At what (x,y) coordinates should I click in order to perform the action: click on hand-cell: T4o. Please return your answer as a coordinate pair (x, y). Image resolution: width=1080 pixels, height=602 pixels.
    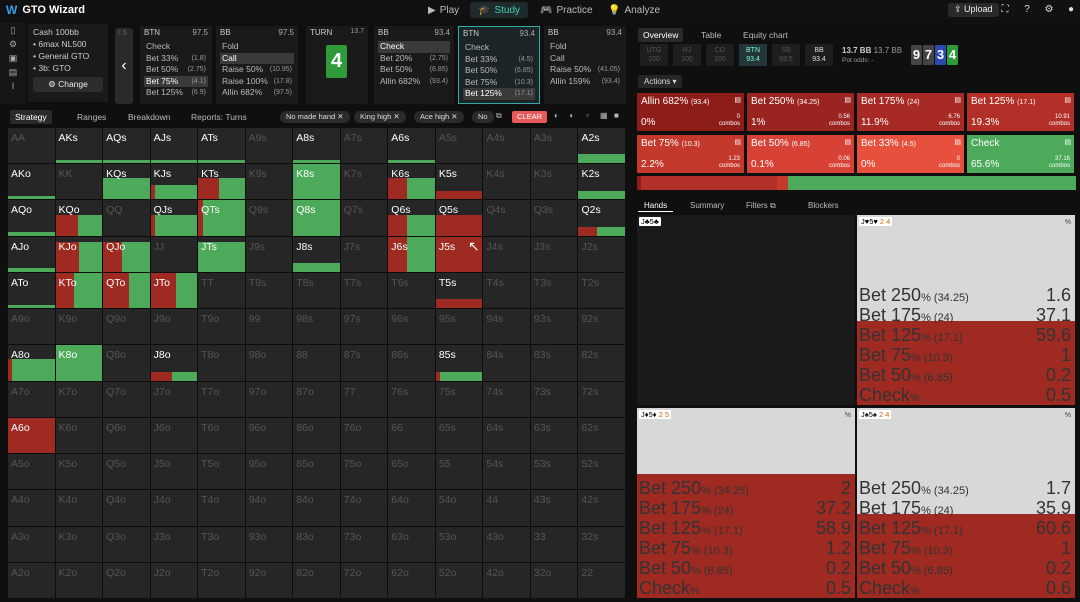
    Looking at the image, I should click on (221, 508).